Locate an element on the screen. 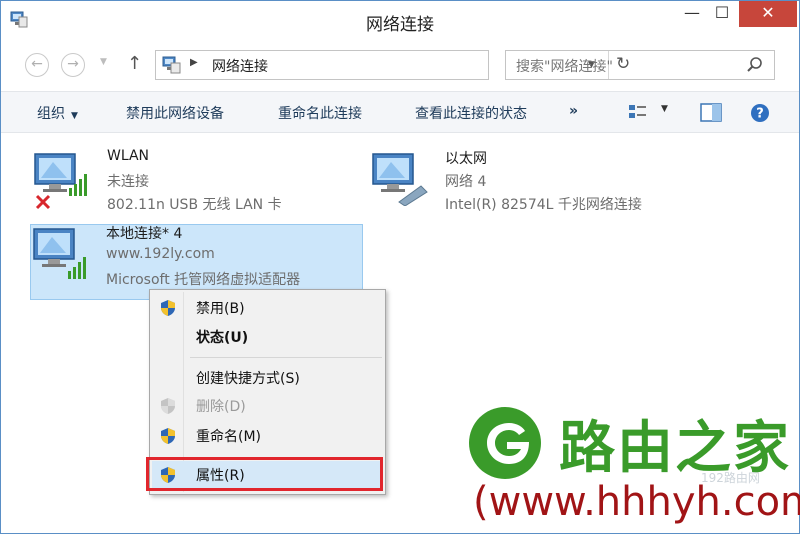 This screenshot has width=800, height=534. watermark-url: (www.hhhyh.com) is located at coordinates (636, 502).